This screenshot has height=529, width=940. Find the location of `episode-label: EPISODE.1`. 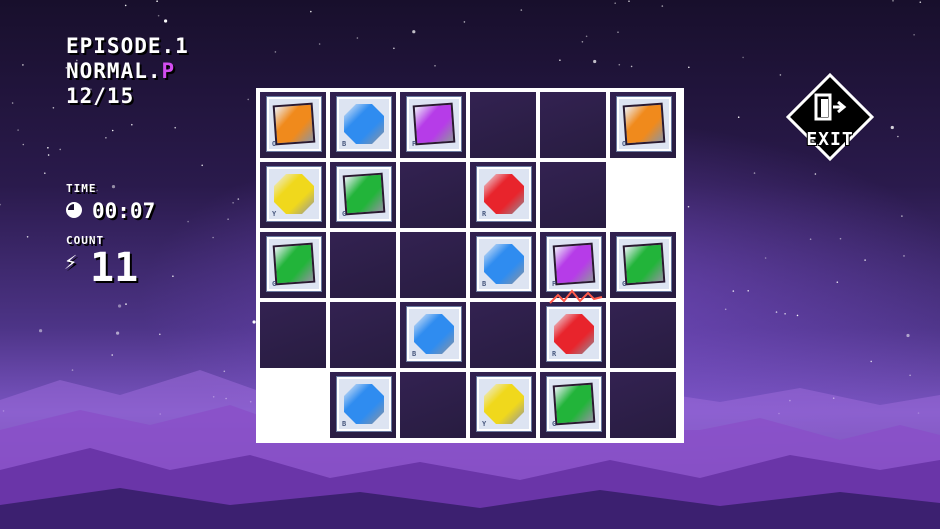

episode-label: EPISODE.1 is located at coordinates (127, 46).